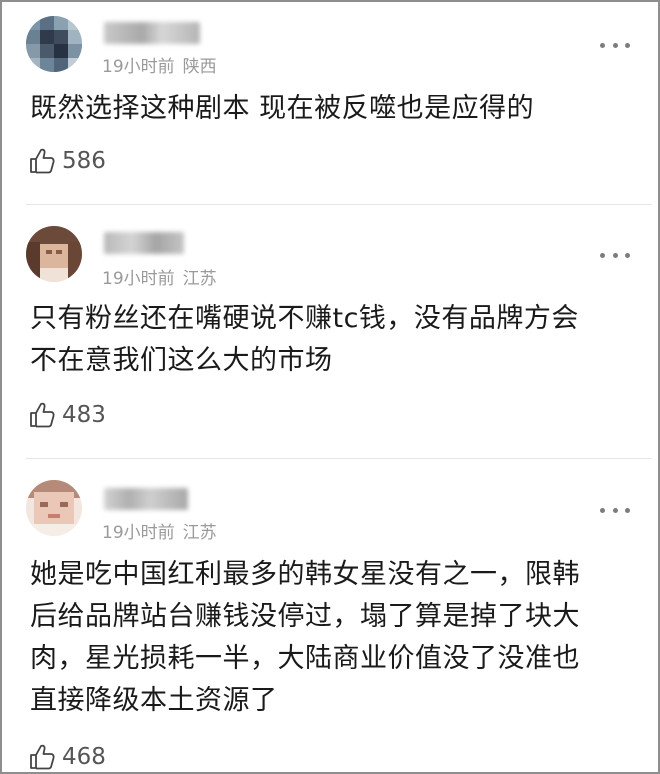 Image resolution: width=660 pixels, height=774 pixels. What do you see at coordinates (84, 757) in the screenshot?
I see `like-count: 468` at bounding box center [84, 757].